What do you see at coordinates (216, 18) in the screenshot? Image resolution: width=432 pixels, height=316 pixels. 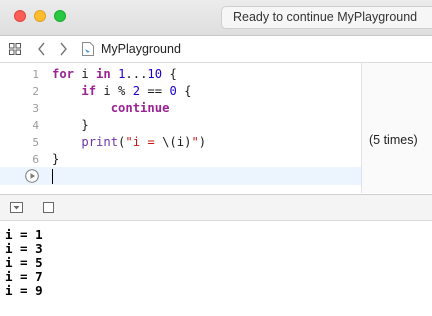 I see `title-bar: Ready to continue MyPlayground` at bounding box center [216, 18].